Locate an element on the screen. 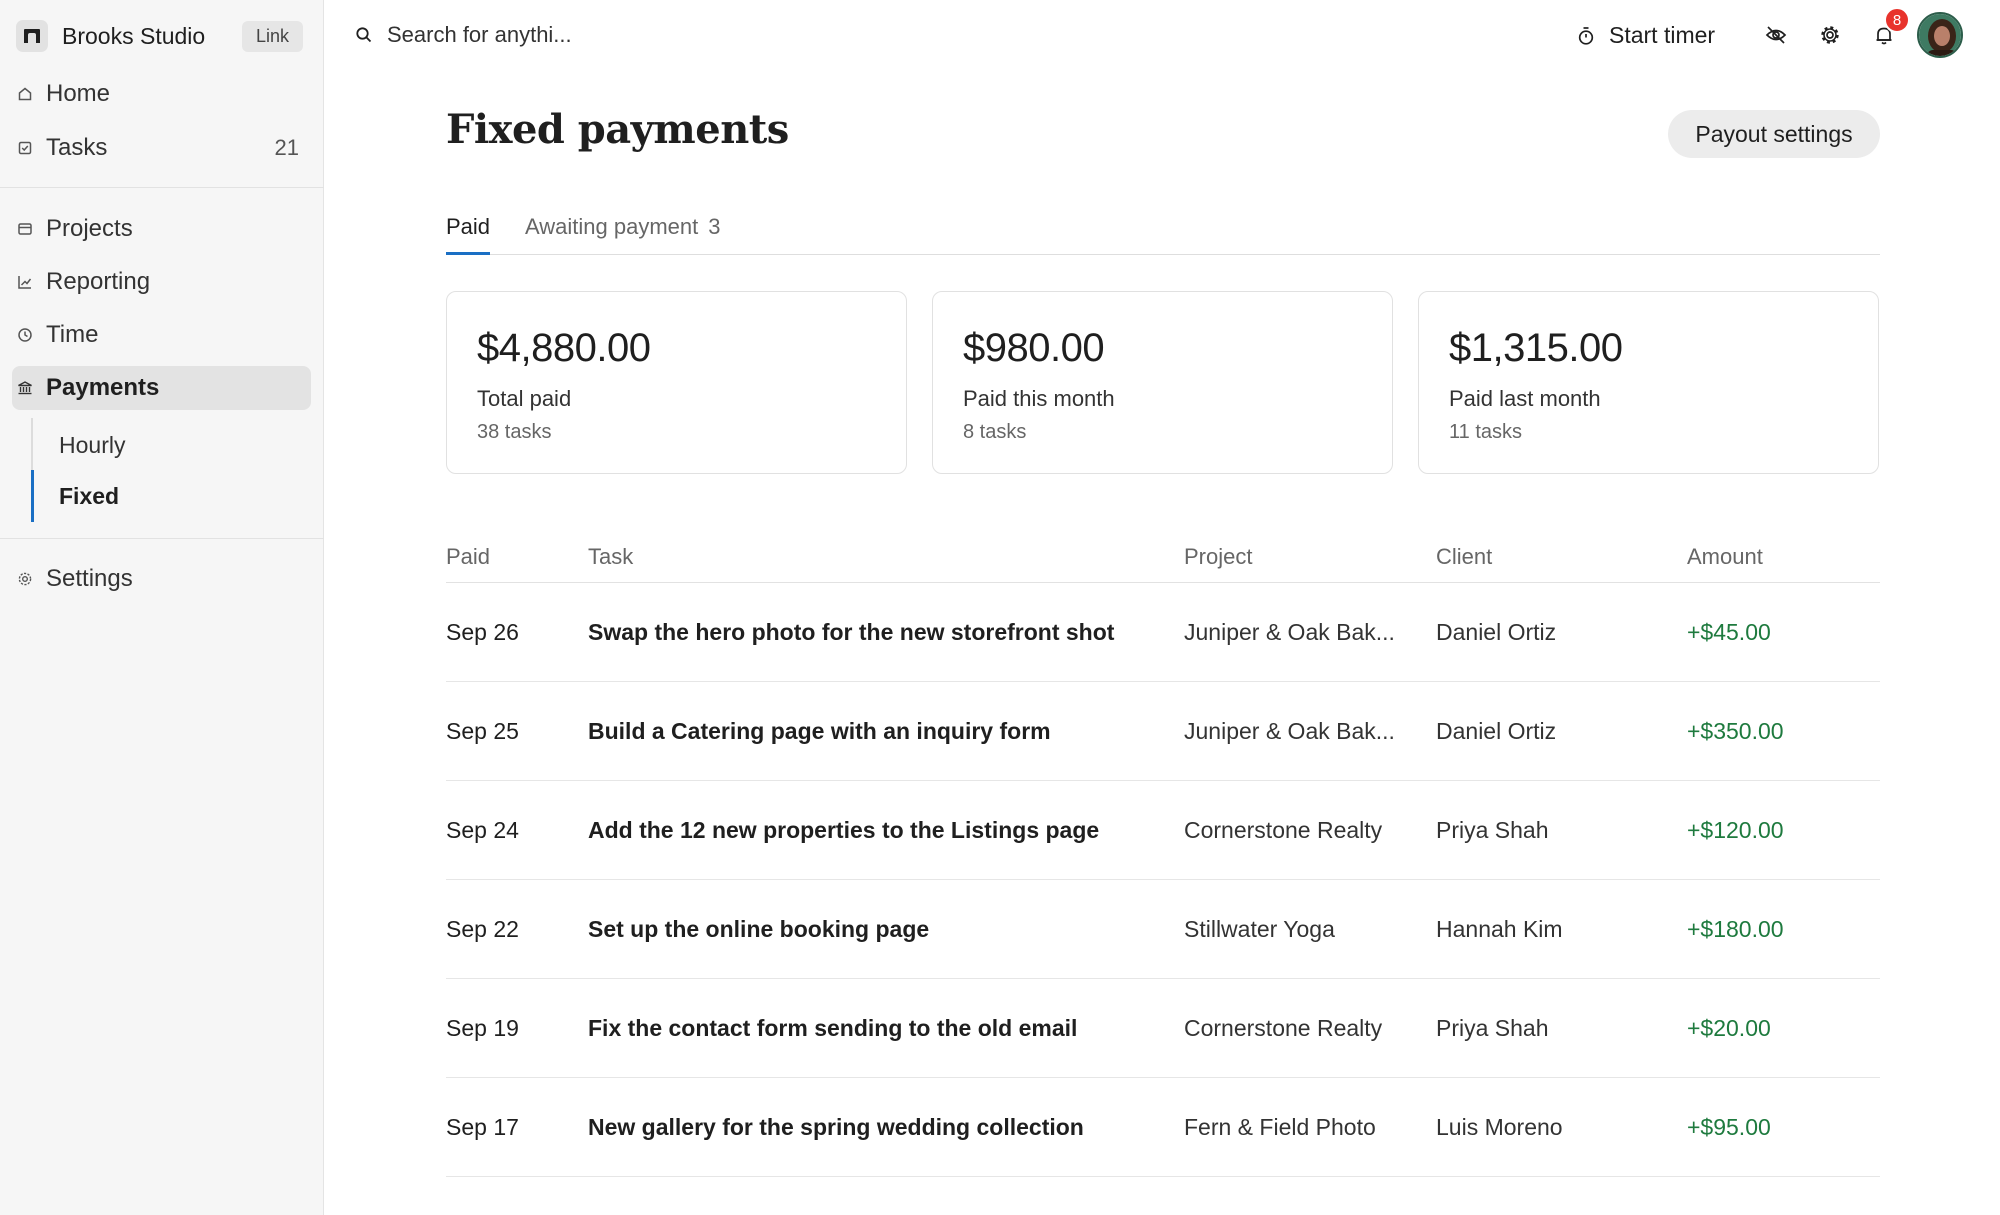  row-date: Sep 25 is located at coordinates (482, 731).